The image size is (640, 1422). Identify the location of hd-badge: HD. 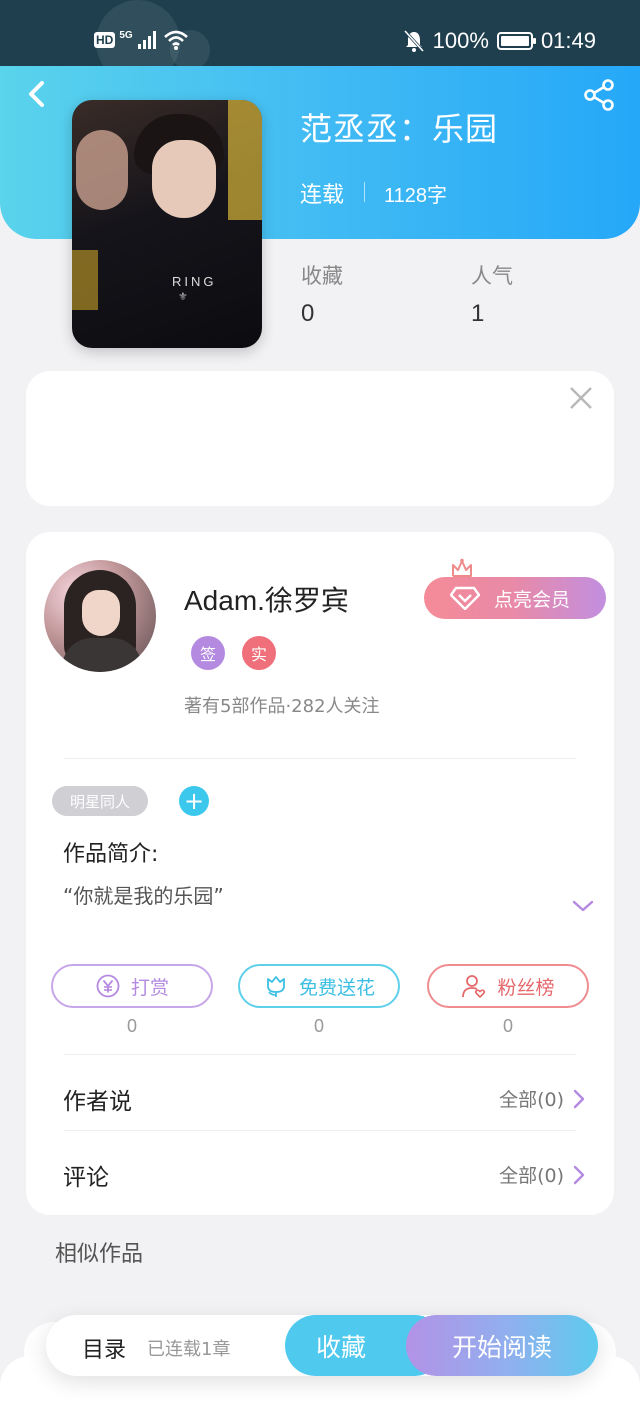
(105, 40).